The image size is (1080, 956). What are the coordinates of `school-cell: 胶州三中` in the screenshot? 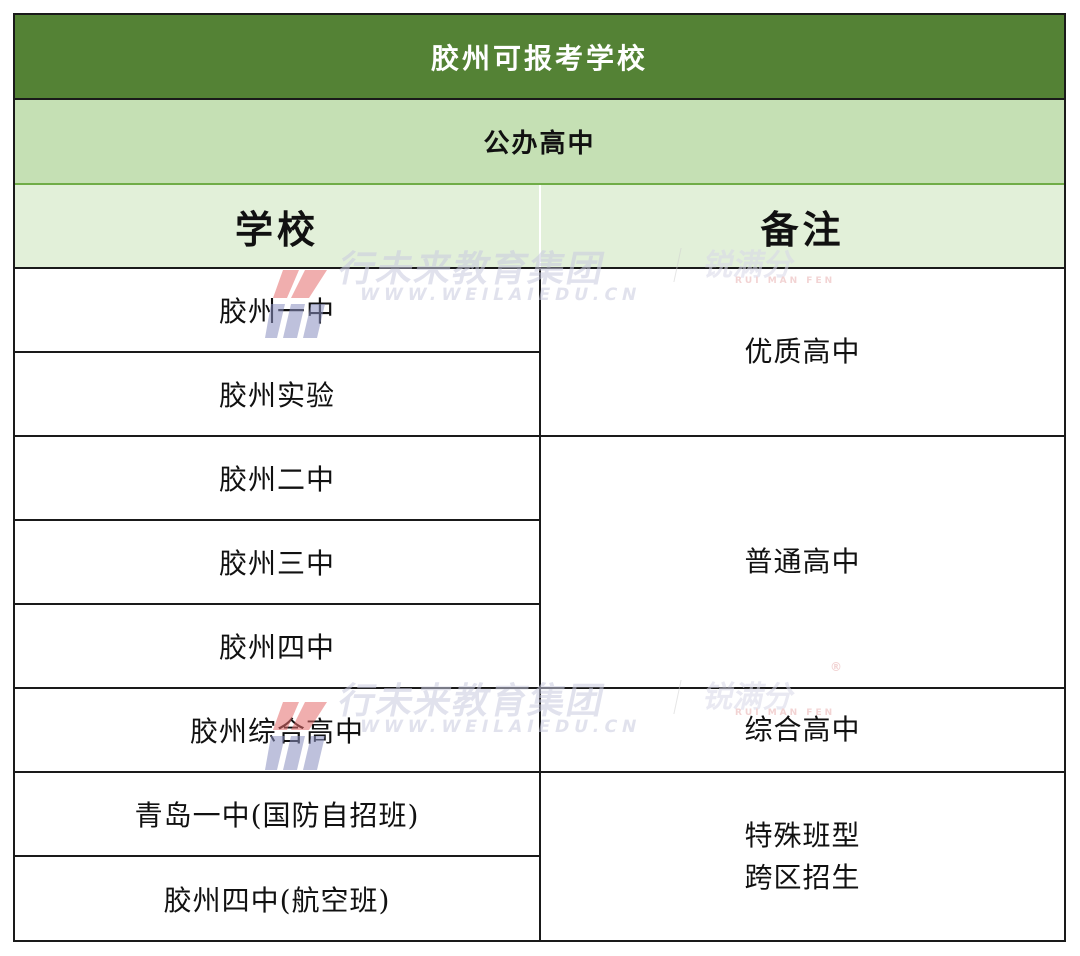 It's located at (278, 563).